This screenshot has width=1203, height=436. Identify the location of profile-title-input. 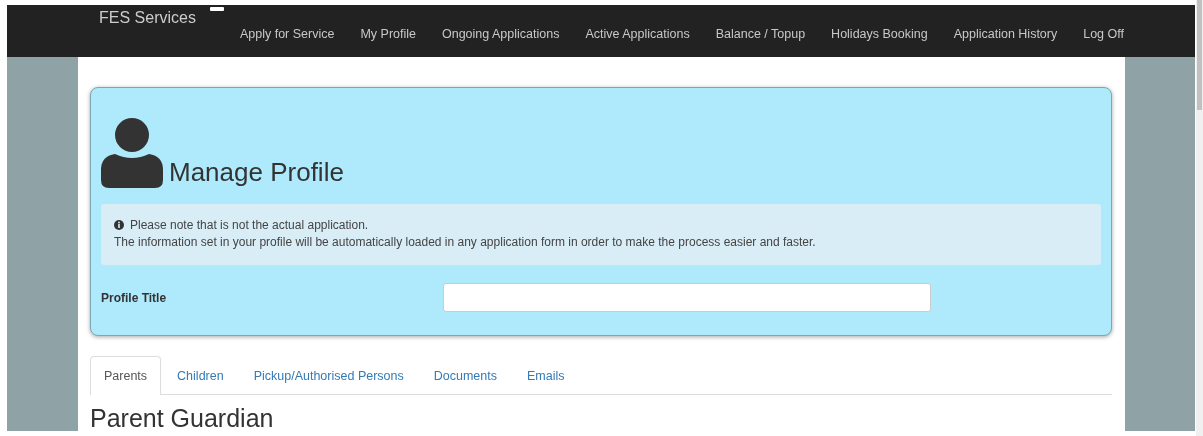
(687, 297).